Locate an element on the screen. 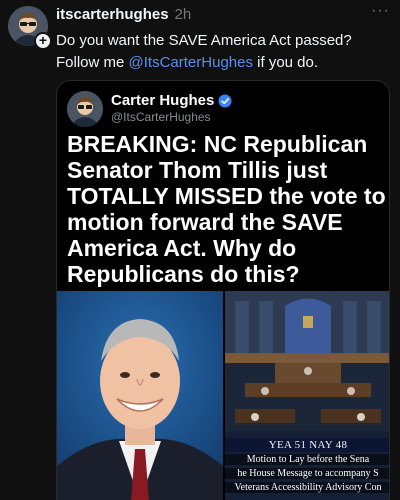 The height and width of the screenshot is (500, 400). post-text-line2: Follow me @ItsCarterHughes if you do. is located at coordinates (223, 63).